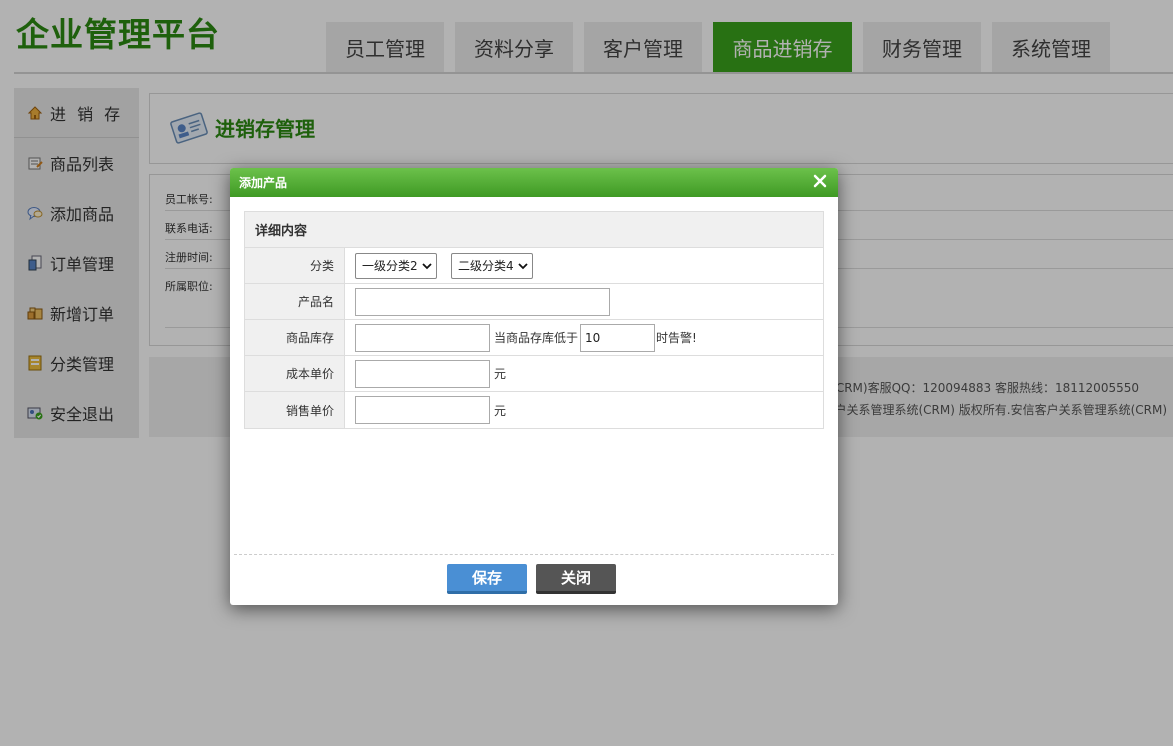  Describe the element at coordinates (390, 266) in the screenshot. I see `category-level1-value: 一级分类2` at that location.